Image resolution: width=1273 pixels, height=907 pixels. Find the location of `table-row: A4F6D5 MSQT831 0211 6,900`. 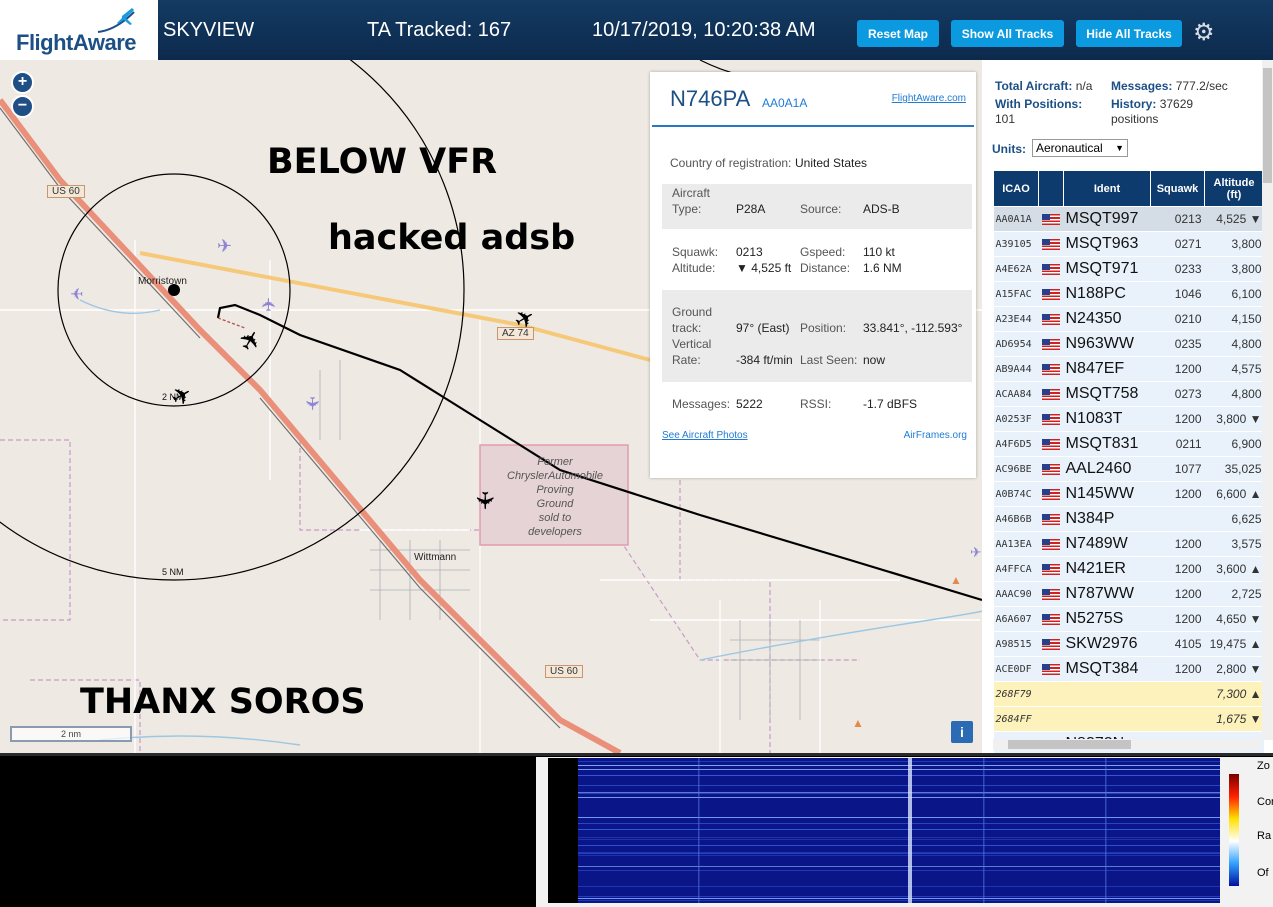

table-row: A4F6D5 MSQT831 0211 6,900 is located at coordinates (1128, 444).